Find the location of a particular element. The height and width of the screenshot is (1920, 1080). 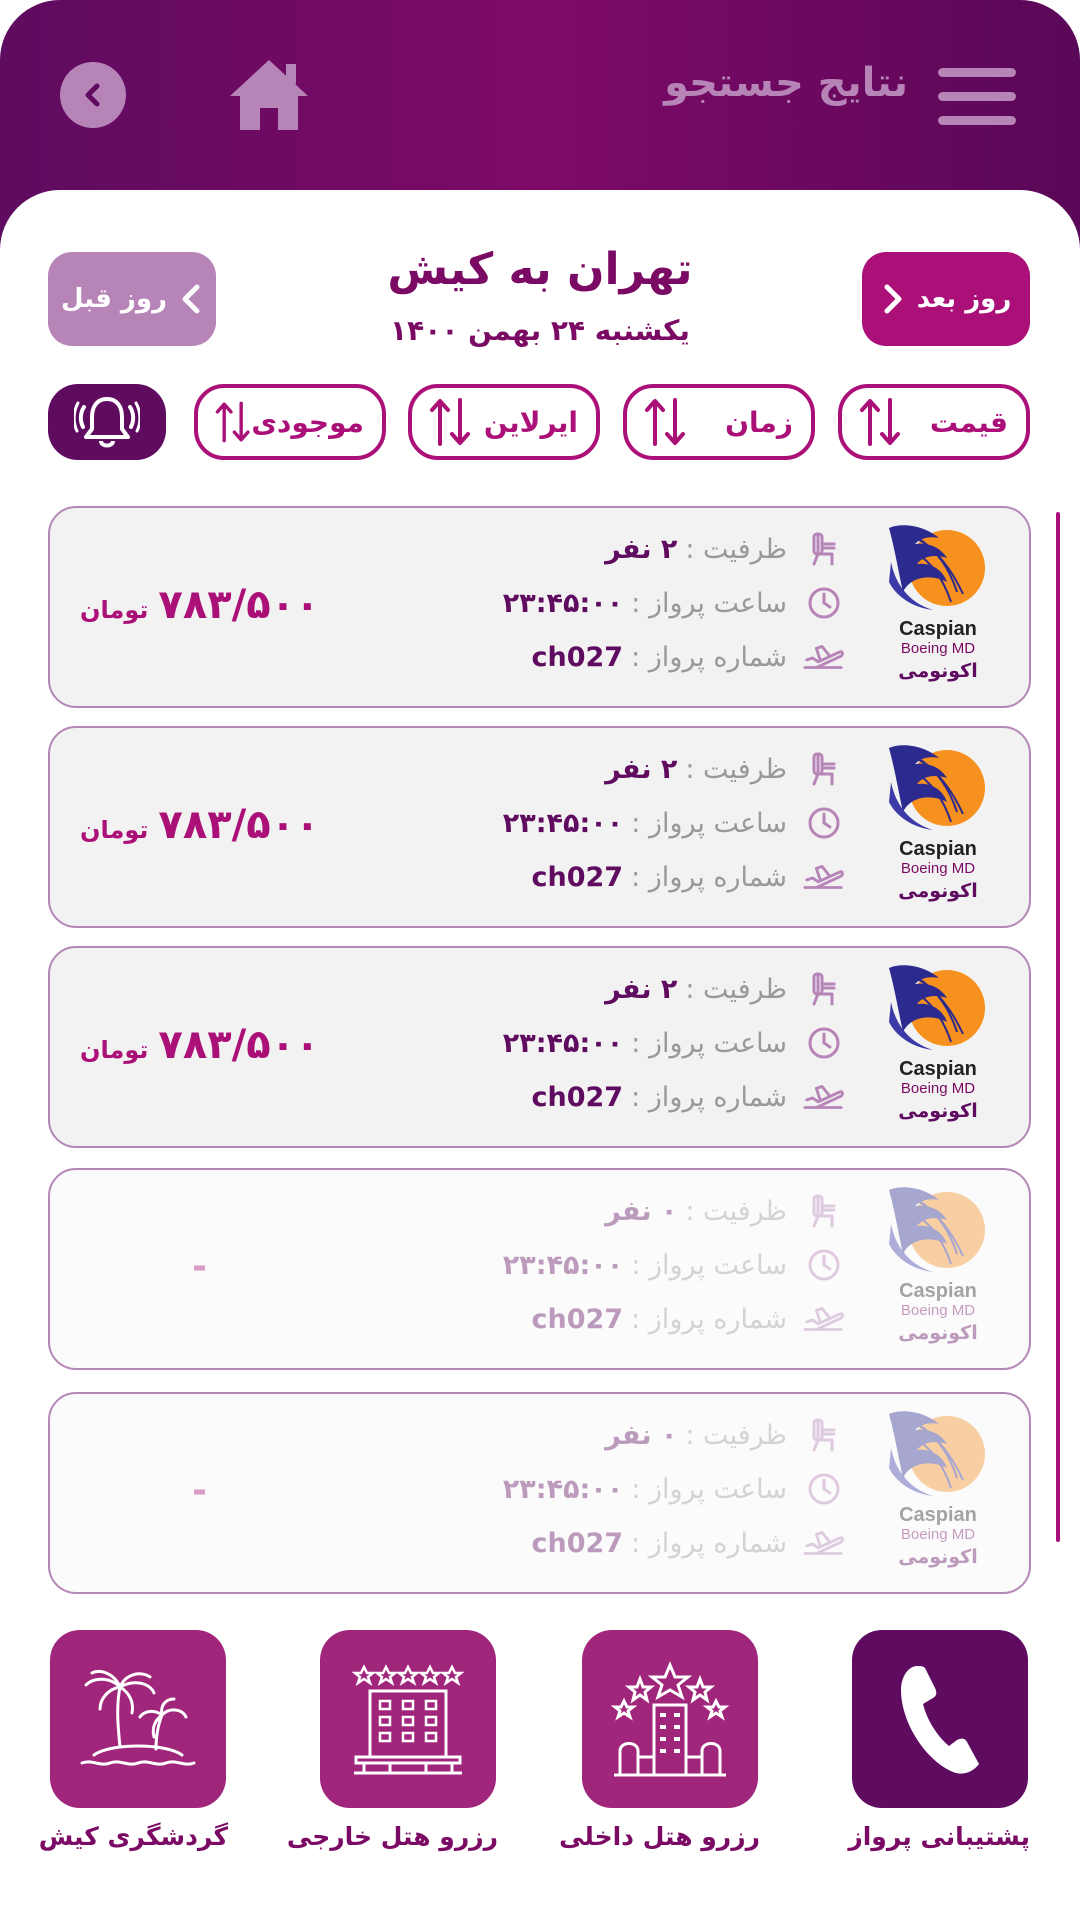

hotel-building-icon is located at coordinates (408, 1719).